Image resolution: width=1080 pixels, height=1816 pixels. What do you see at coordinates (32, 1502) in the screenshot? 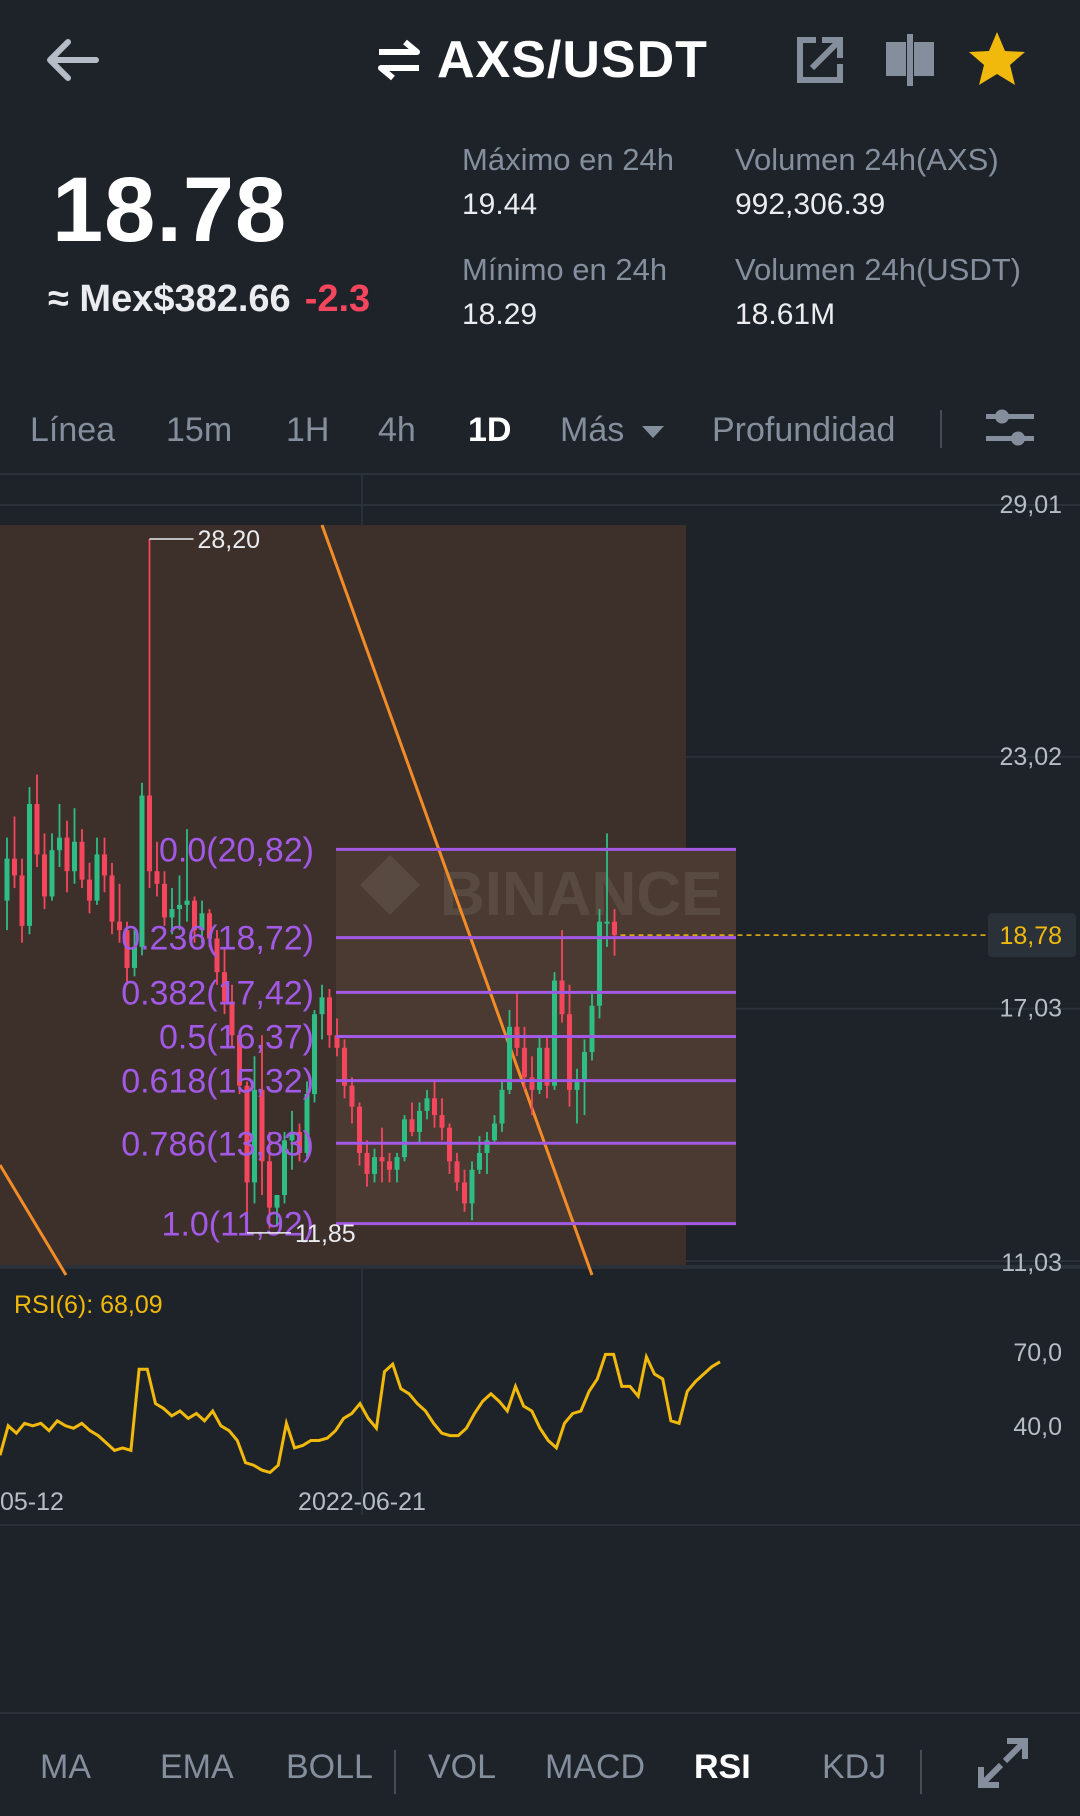
I see `time-tick-label: 05-12` at bounding box center [32, 1502].